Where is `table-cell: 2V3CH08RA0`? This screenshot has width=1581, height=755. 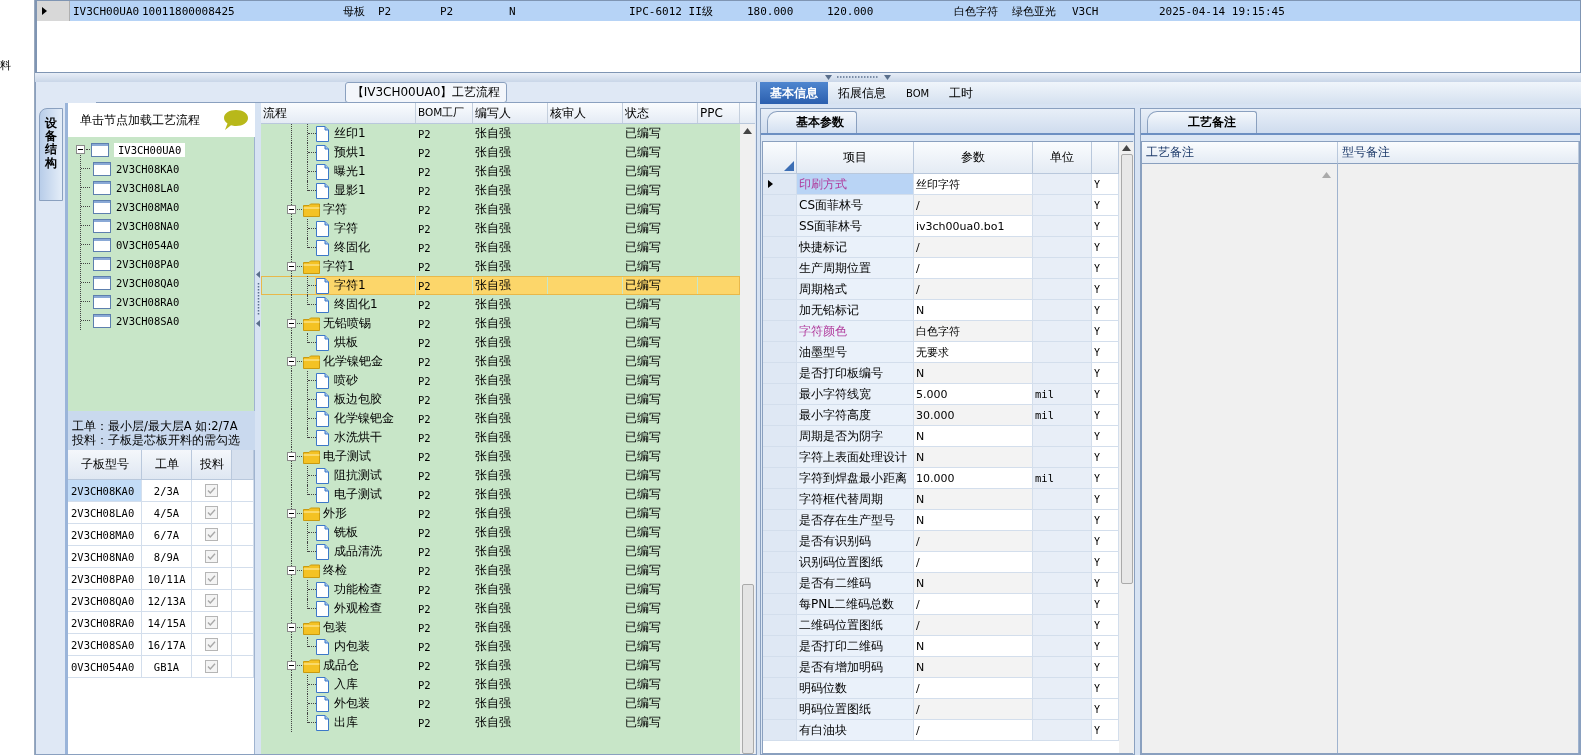 table-cell: 2V3CH08RA0 is located at coordinates (105, 623).